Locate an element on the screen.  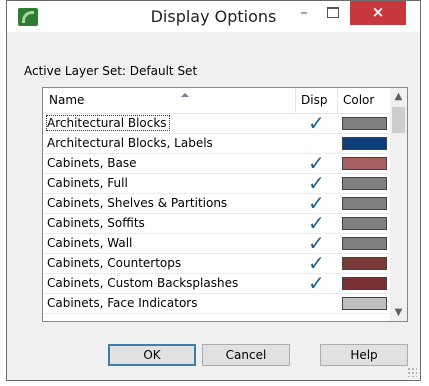
list-row: Cabinets, Base ✓ is located at coordinates (217, 163).